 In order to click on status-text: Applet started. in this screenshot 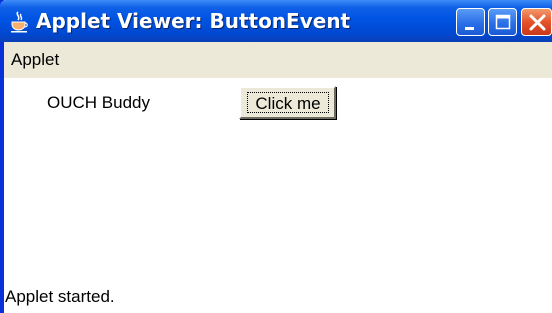, I will do `click(60, 296)`.